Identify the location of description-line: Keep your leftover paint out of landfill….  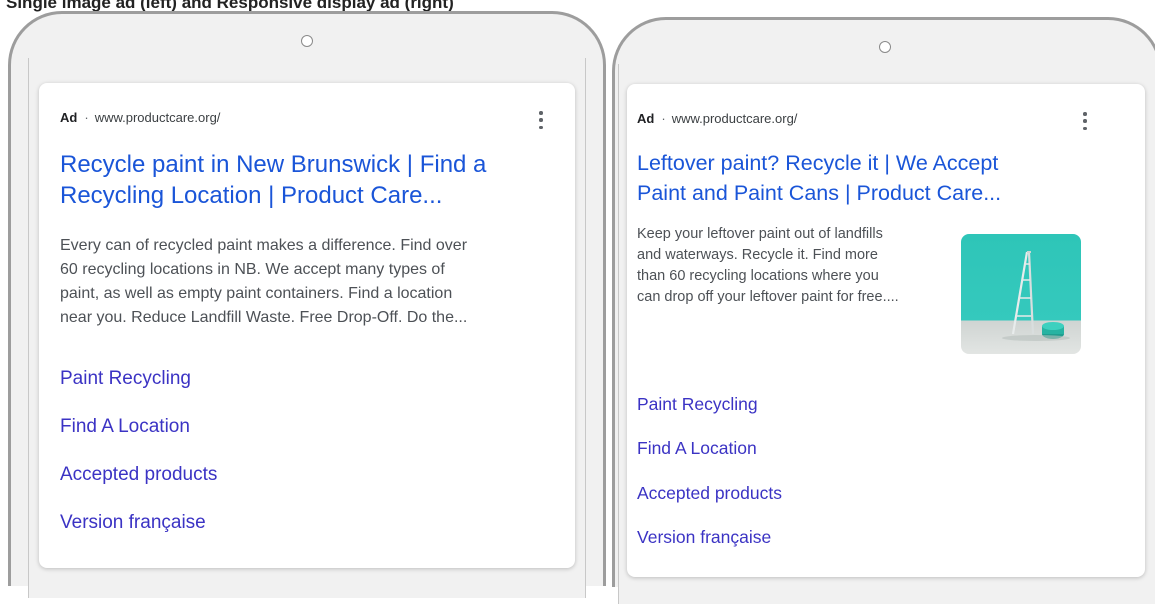
(760, 234).